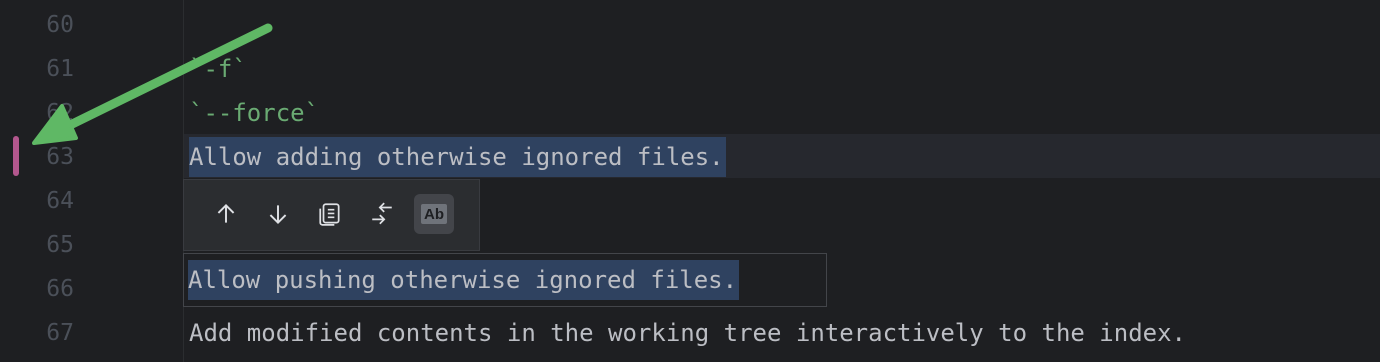 This screenshot has height=362, width=1380. I want to click on code-line-62: `--force`, so click(254, 113).